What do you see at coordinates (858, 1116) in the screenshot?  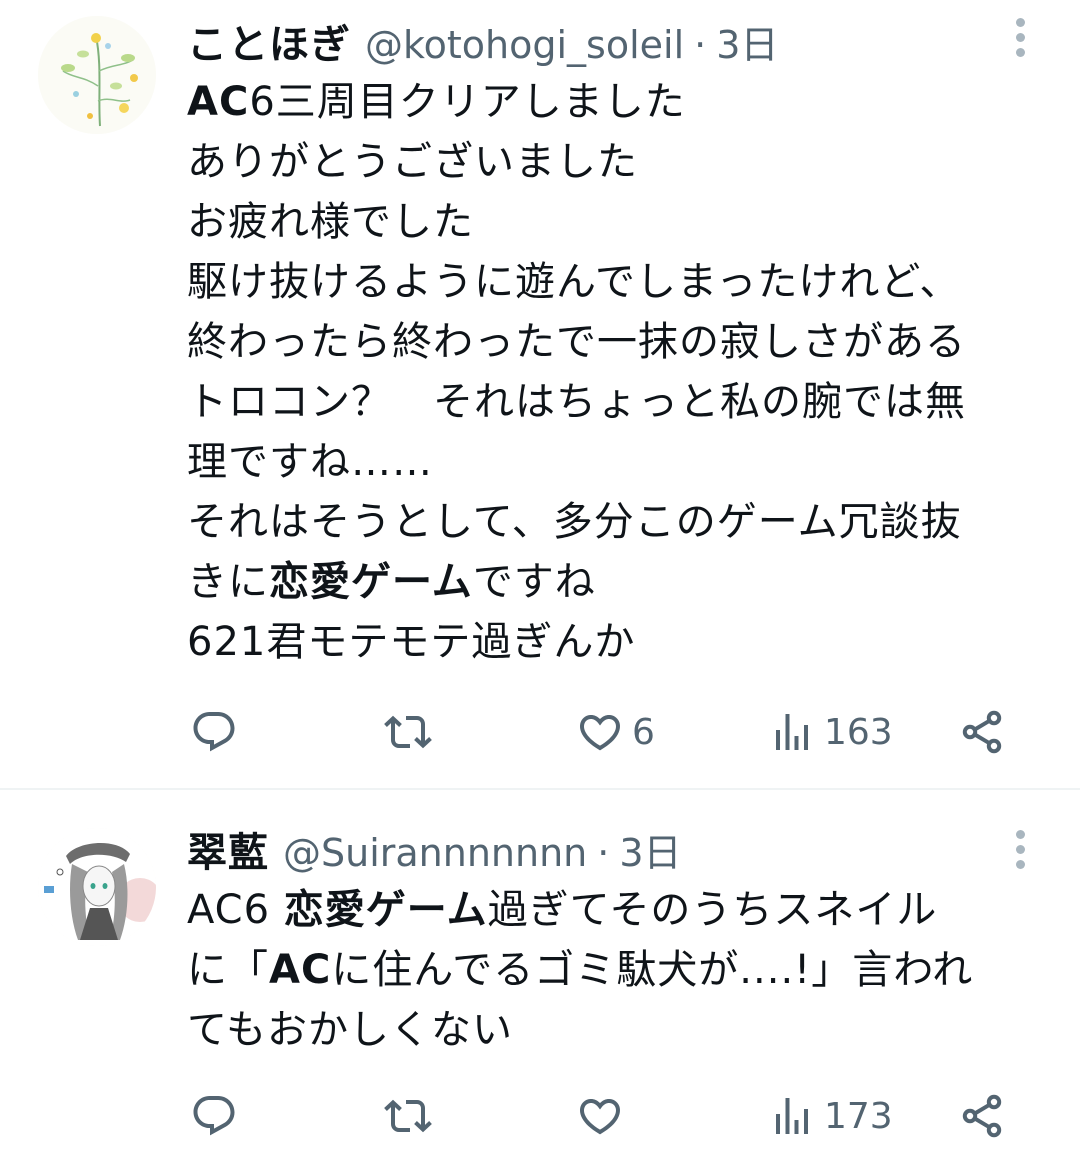 I see `views-count: 173` at bounding box center [858, 1116].